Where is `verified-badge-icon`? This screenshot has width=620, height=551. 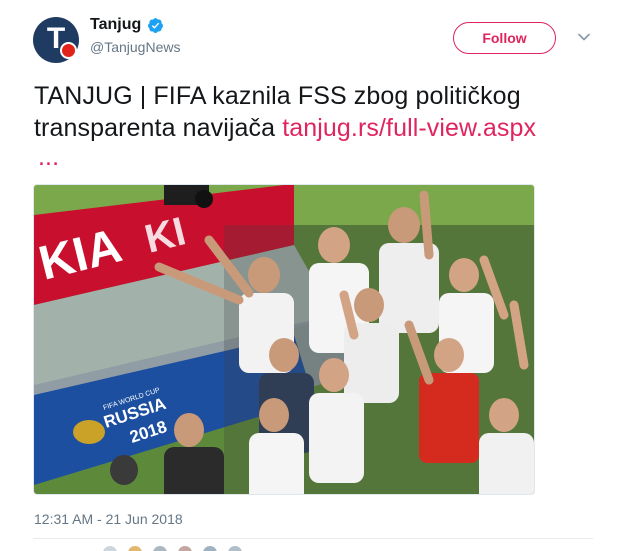
verified-badge-icon is located at coordinates (156, 25).